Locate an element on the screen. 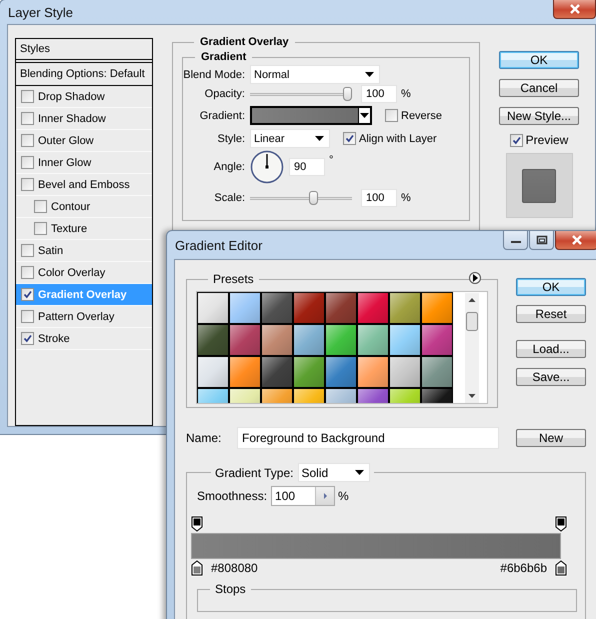 This screenshot has width=596, height=619. style-list-item: Stroke is located at coordinates (84, 339).